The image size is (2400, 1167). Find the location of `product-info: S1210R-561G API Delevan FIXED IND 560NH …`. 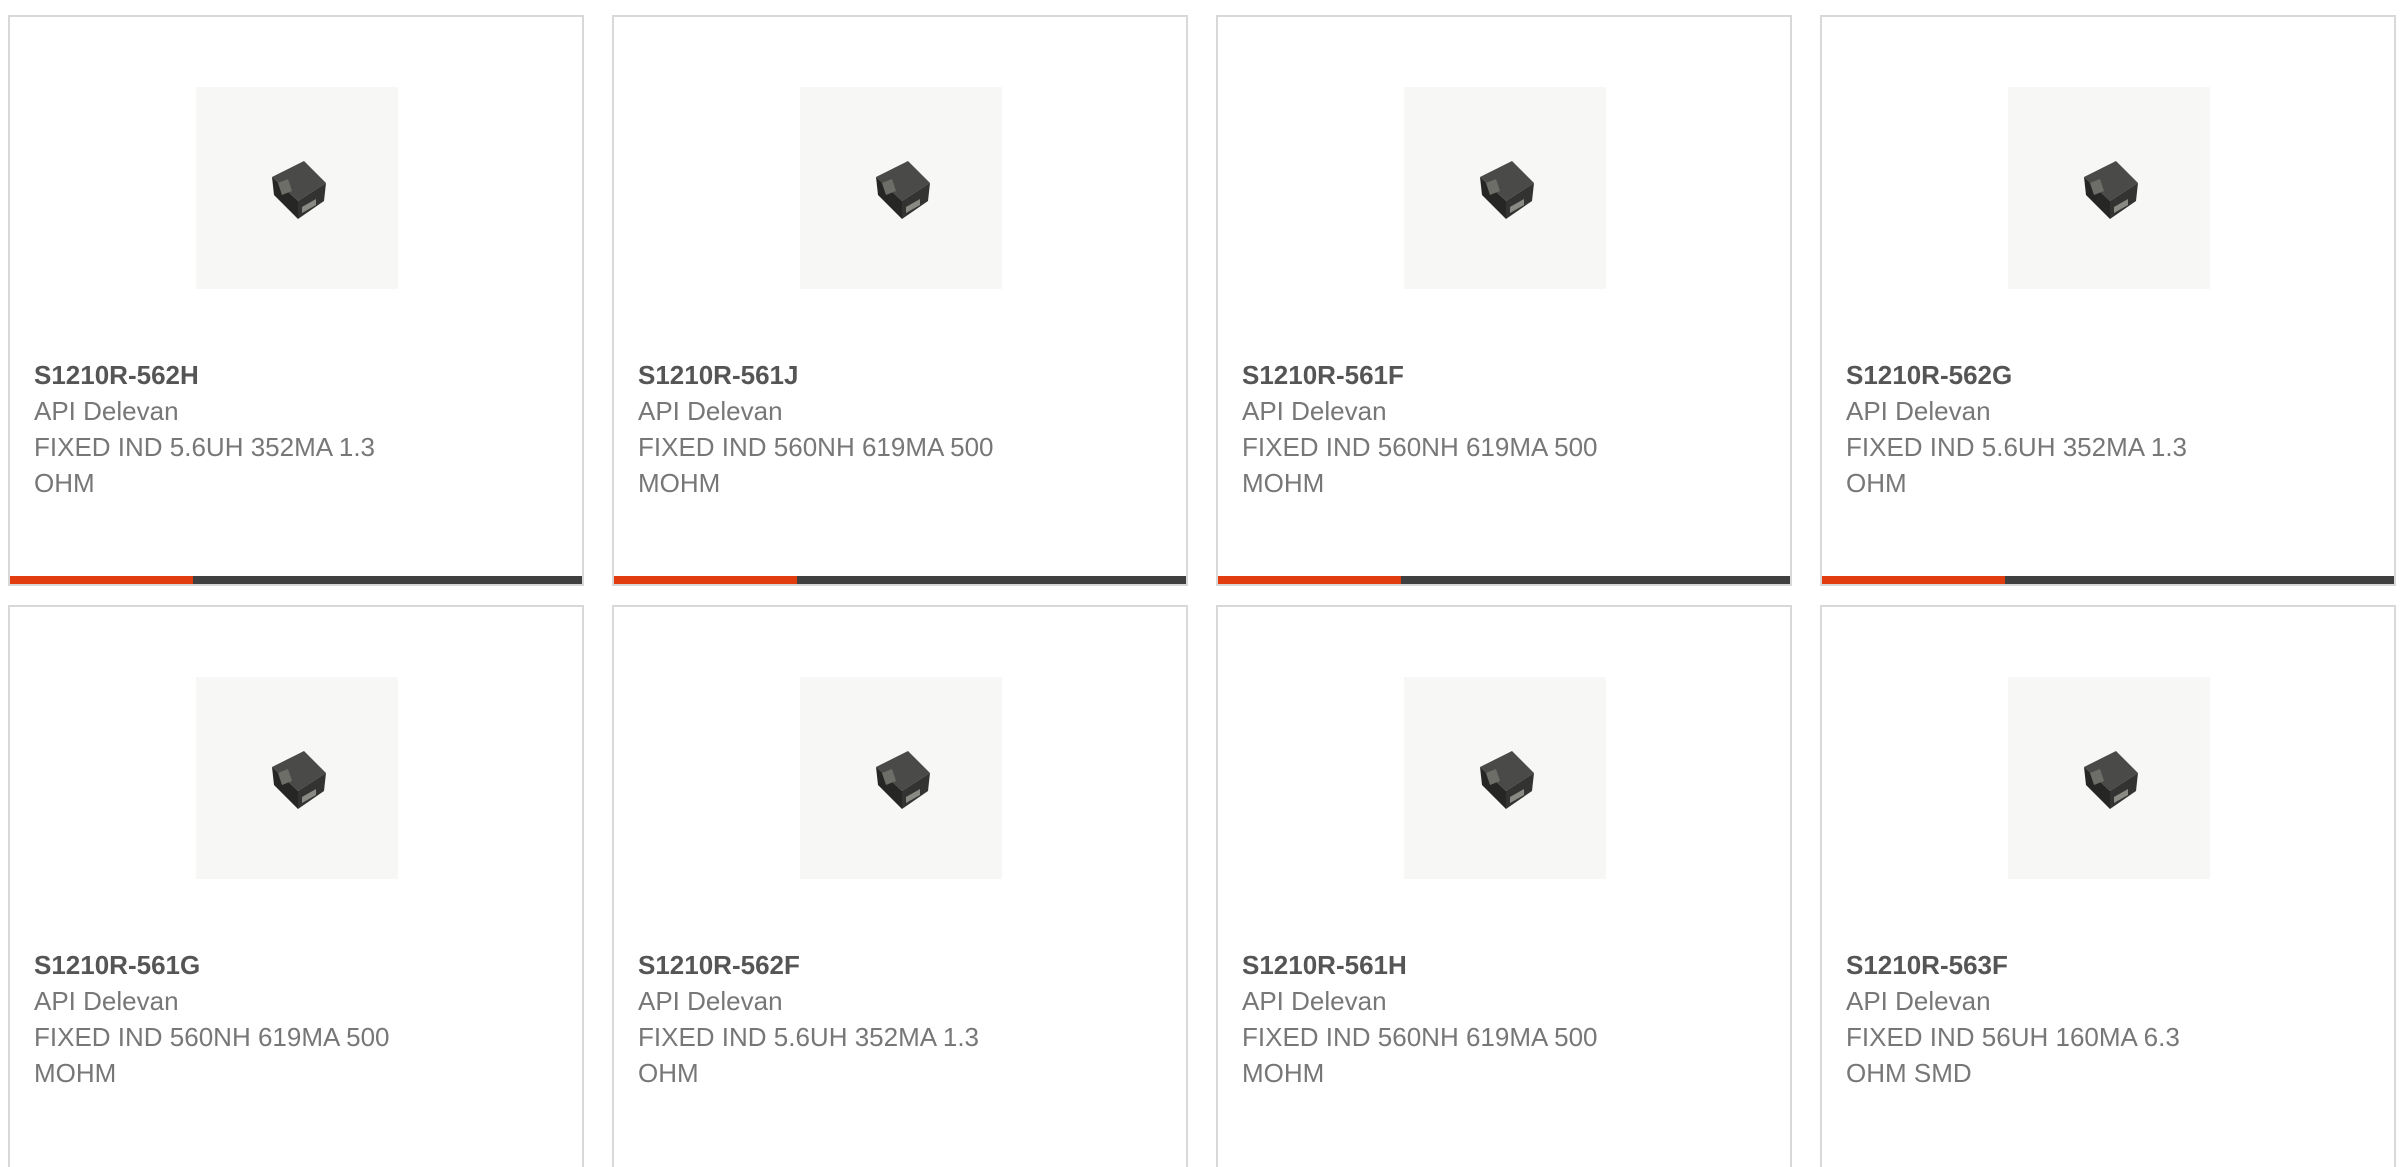

product-info: S1210R-561G API Delevan FIXED IND 560NH … is located at coordinates (296, 1019).